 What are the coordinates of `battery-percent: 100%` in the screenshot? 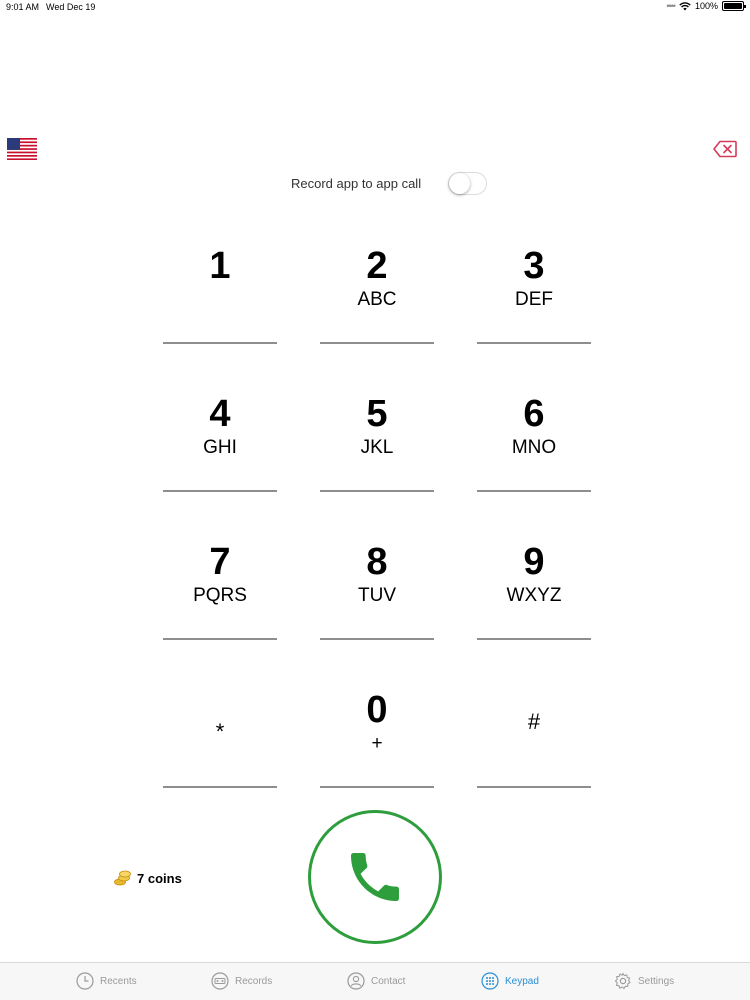 It's located at (706, 6).